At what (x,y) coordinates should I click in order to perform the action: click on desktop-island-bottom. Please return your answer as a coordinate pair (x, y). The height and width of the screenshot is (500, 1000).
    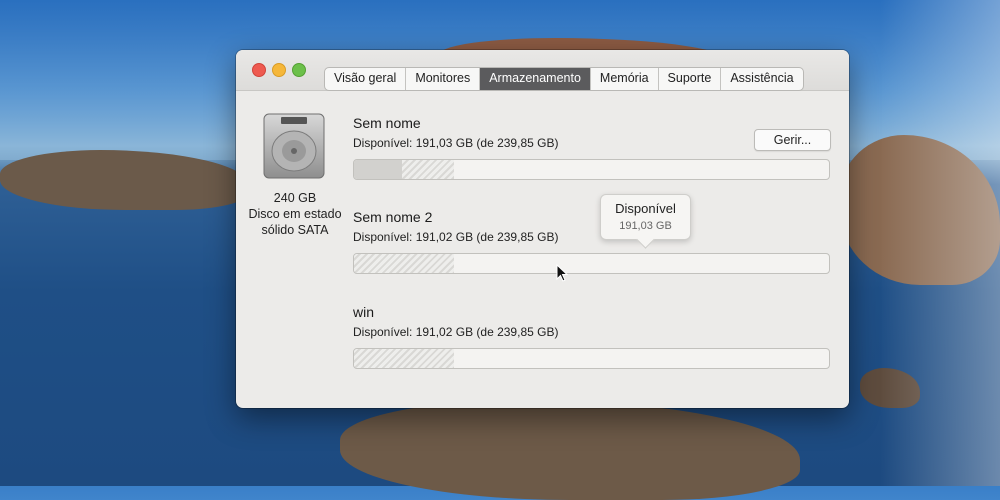
    Looking at the image, I should click on (570, 450).